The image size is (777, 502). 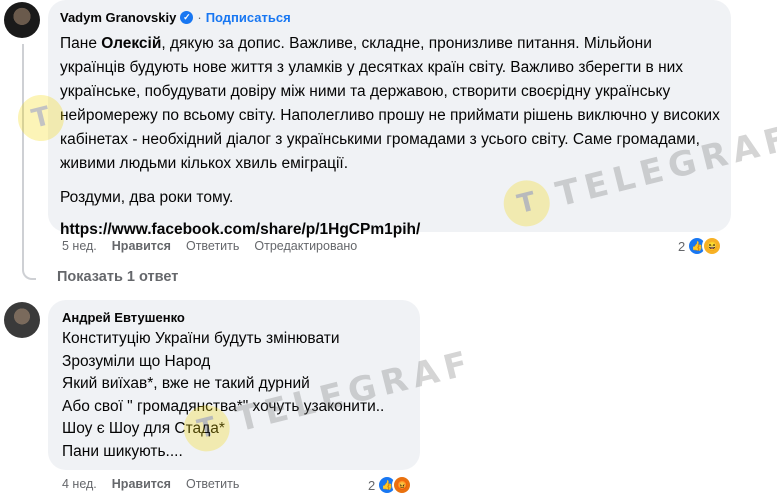 I want to click on comment-header: Vadym Granovskiy ✓ · Подписаться, so click(x=175, y=17).